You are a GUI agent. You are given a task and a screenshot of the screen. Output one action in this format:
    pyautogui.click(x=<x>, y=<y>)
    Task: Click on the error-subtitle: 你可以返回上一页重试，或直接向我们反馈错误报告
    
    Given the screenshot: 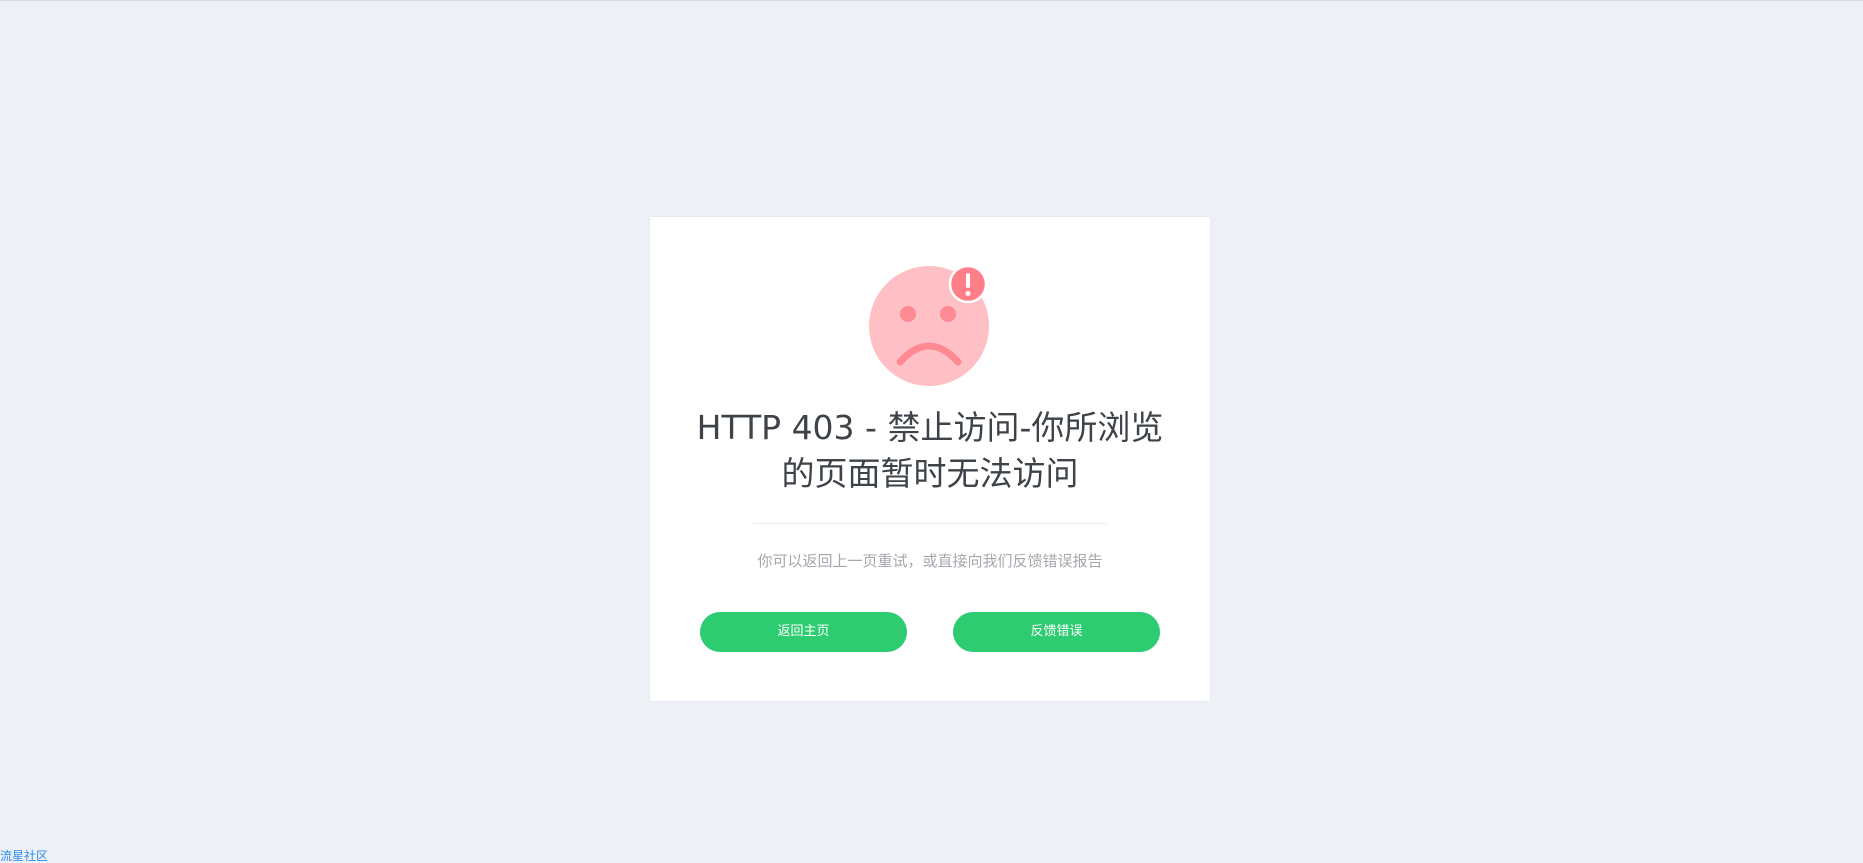 What is the action you would take?
    pyautogui.click(x=930, y=561)
    